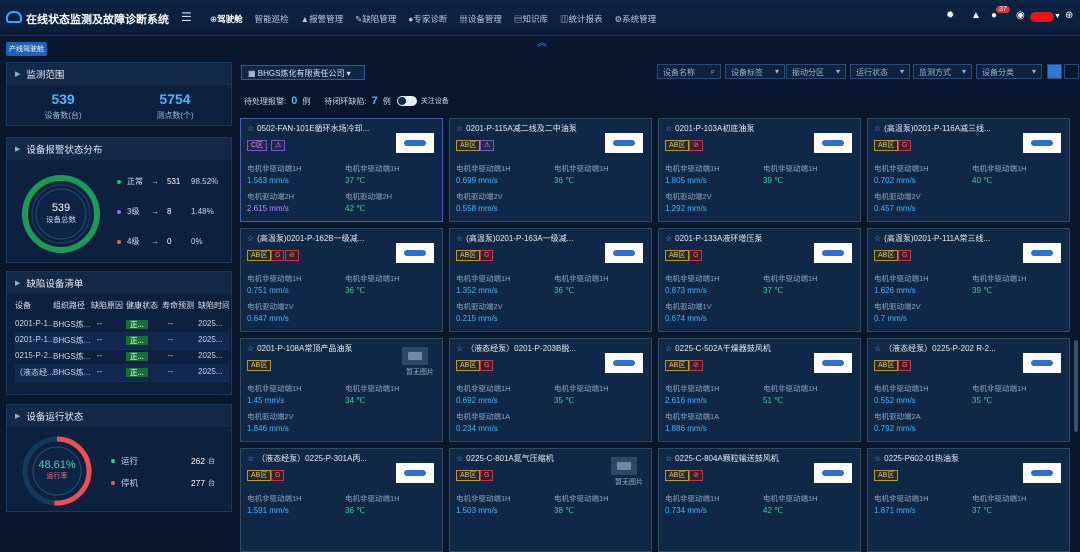 This screenshot has width=1080, height=552. I want to click on grid-view-icon, so click(1054, 71).